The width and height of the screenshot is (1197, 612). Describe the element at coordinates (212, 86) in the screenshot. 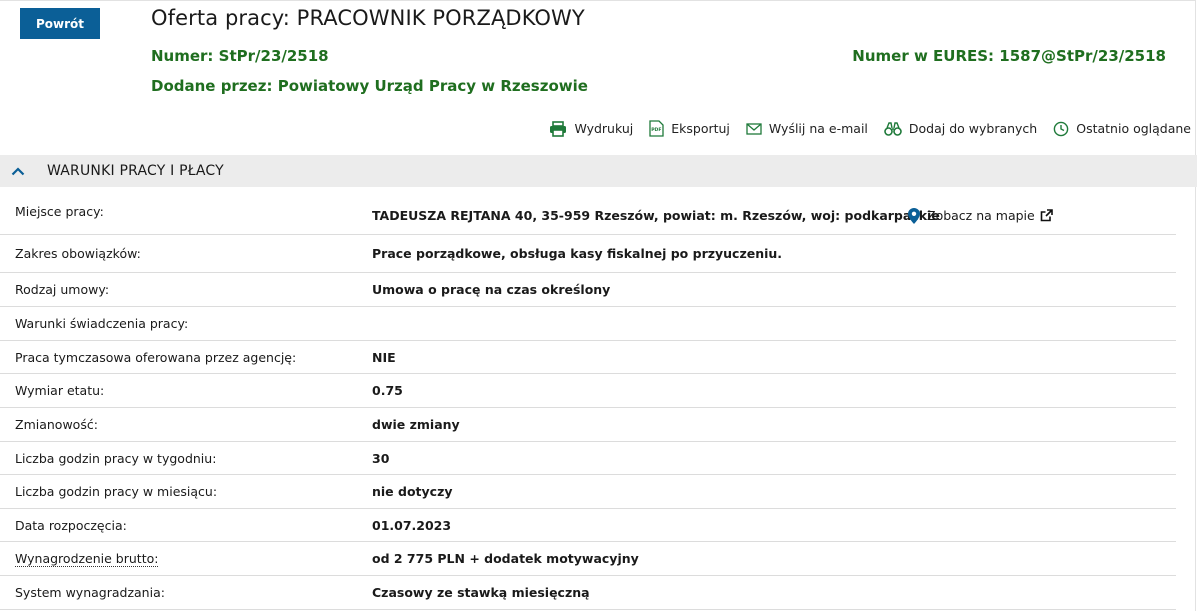

I see `added-by-label: Dodane przez:` at that location.